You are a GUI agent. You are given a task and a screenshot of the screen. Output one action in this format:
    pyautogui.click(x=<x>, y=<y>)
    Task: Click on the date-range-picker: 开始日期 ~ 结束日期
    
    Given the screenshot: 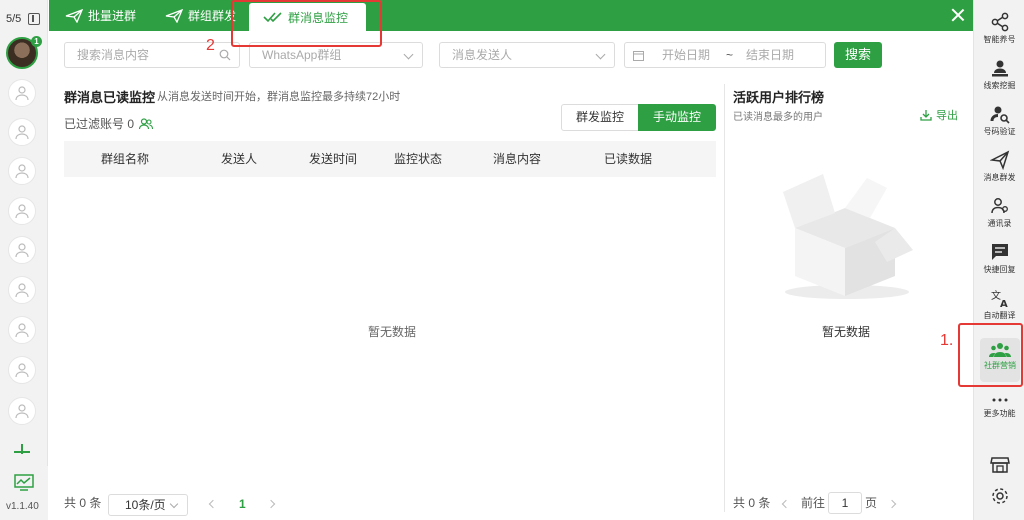 What is the action you would take?
    pyautogui.click(x=725, y=55)
    